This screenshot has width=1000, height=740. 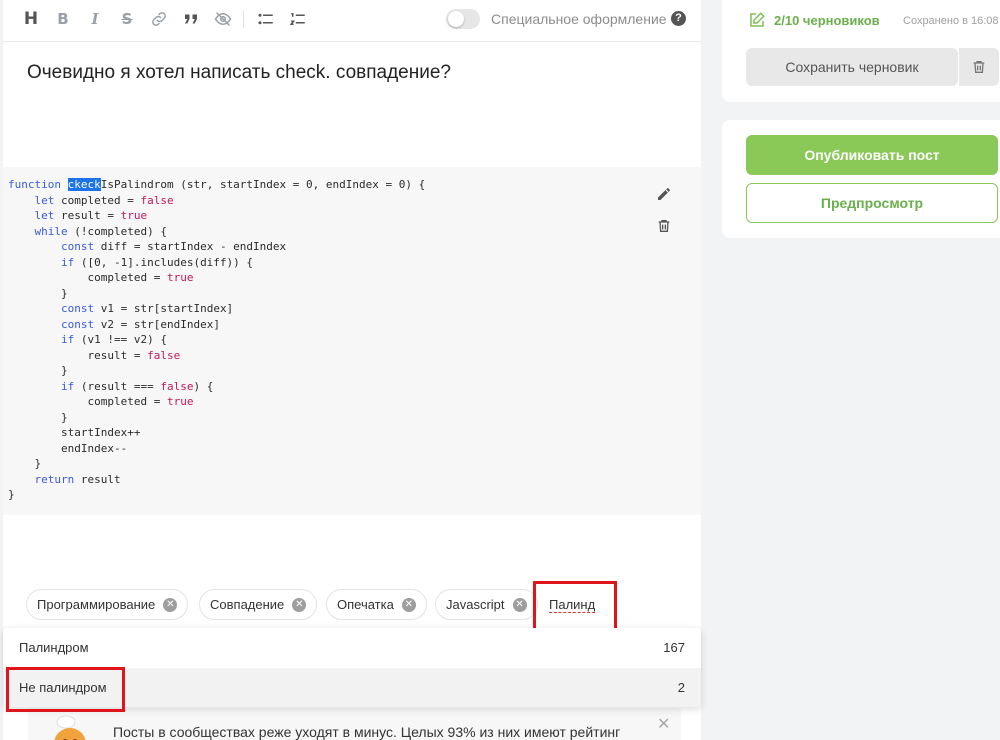 What do you see at coordinates (63, 19) in the screenshot?
I see `bold-button: B` at bounding box center [63, 19].